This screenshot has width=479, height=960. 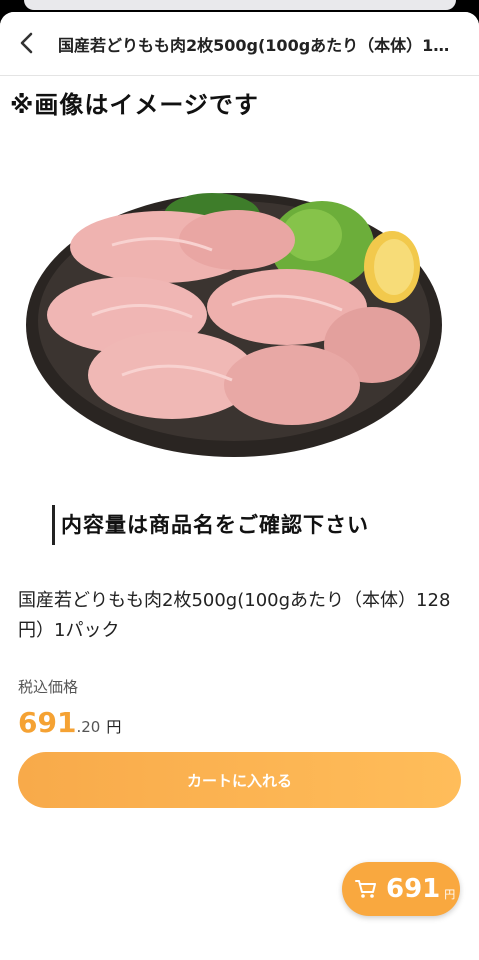 I want to click on price: 691.20 円, so click(x=69, y=722).